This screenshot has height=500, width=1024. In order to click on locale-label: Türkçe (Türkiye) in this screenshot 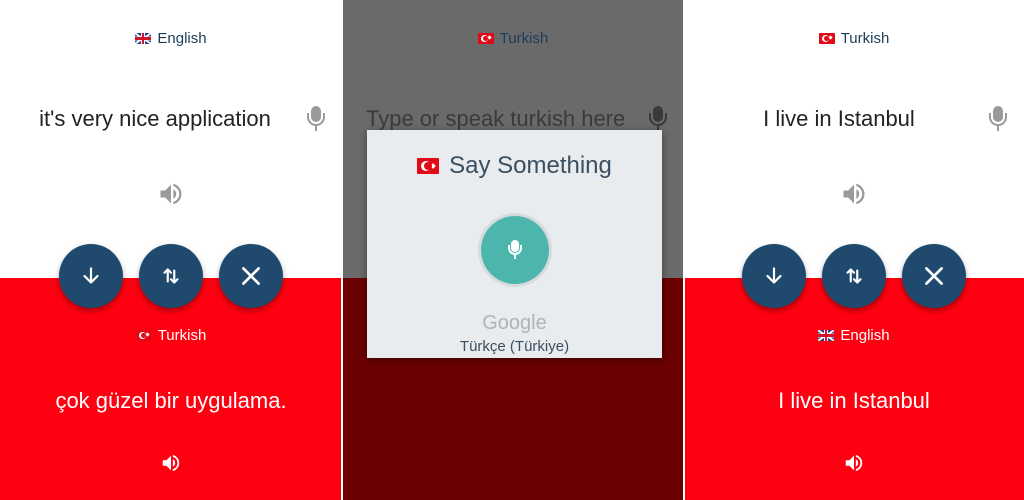, I will do `click(514, 346)`.